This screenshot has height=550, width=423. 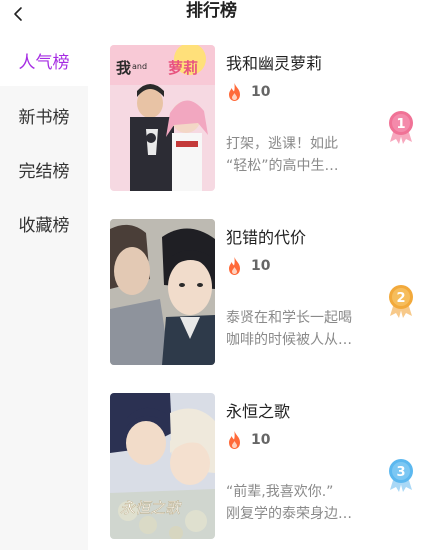 What do you see at coordinates (139, 66) in the screenshot?
I see `cover-title-and: and` at bounding box center [139, 66].